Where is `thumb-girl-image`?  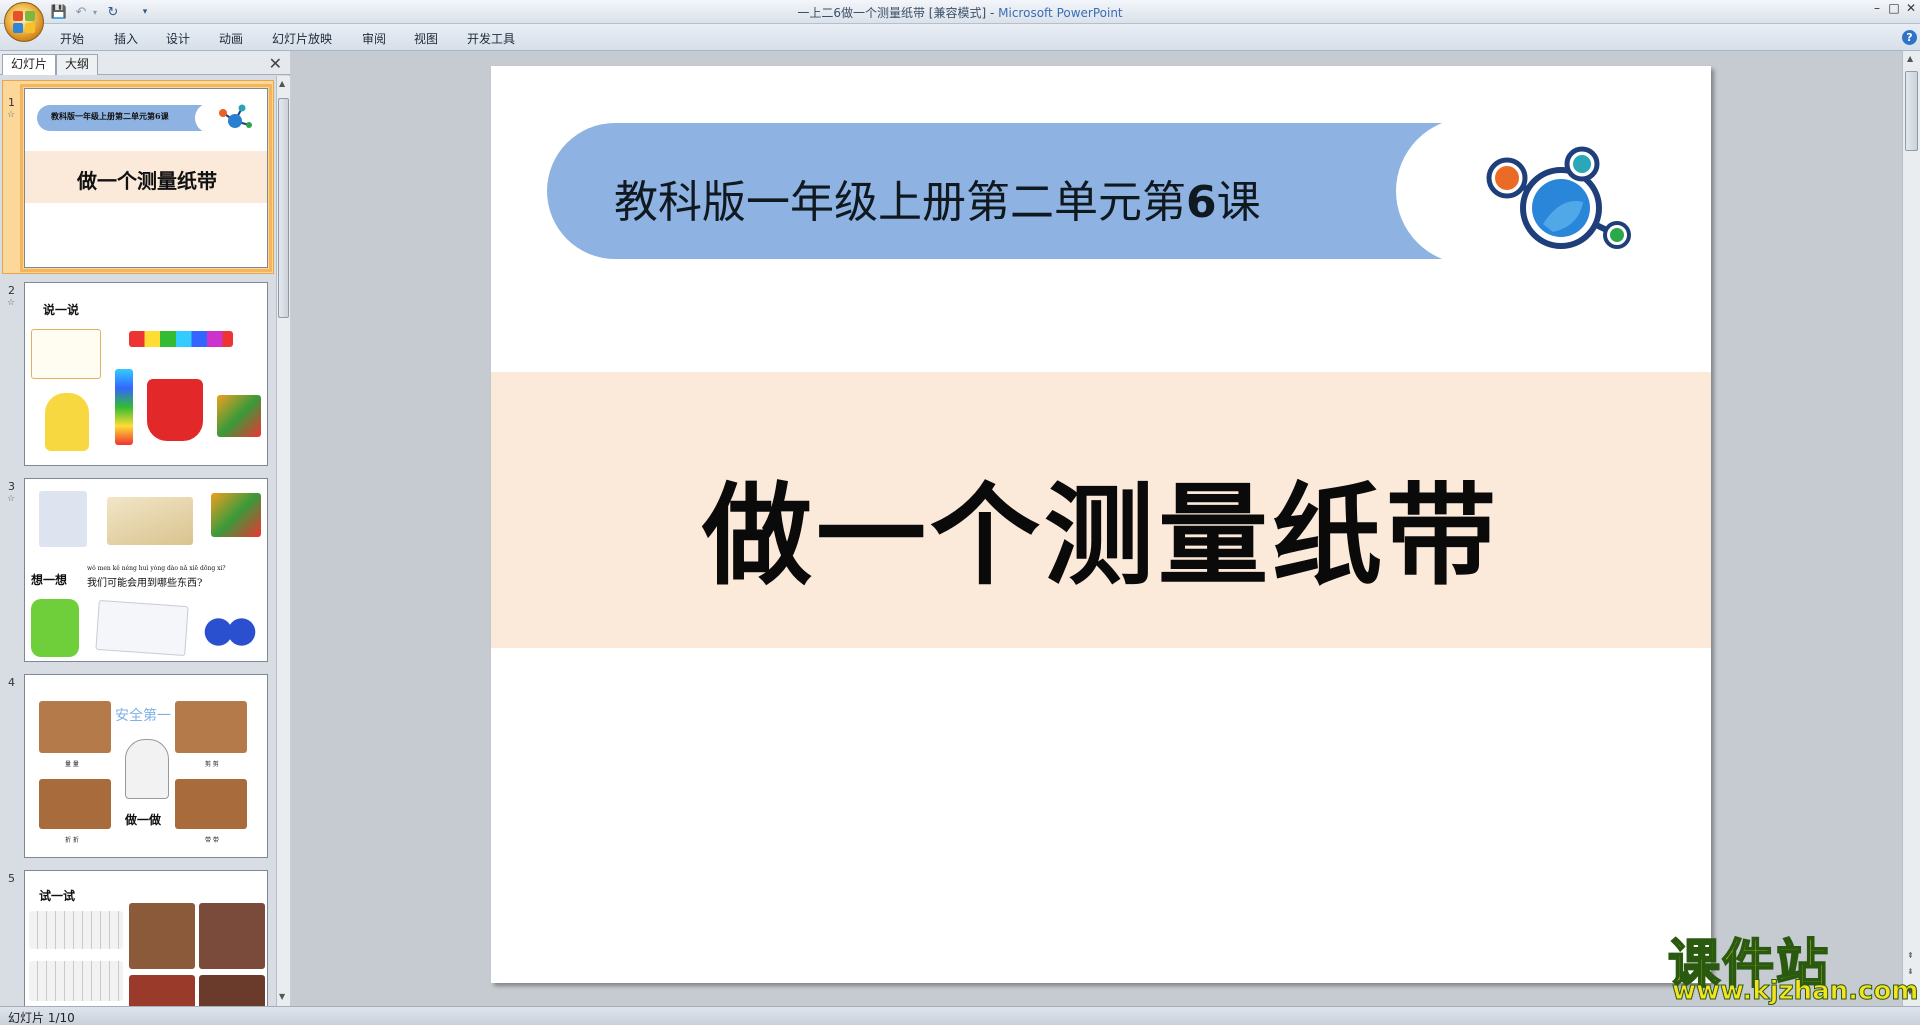
thumb-girl-image is located at coordinates (147, 769).